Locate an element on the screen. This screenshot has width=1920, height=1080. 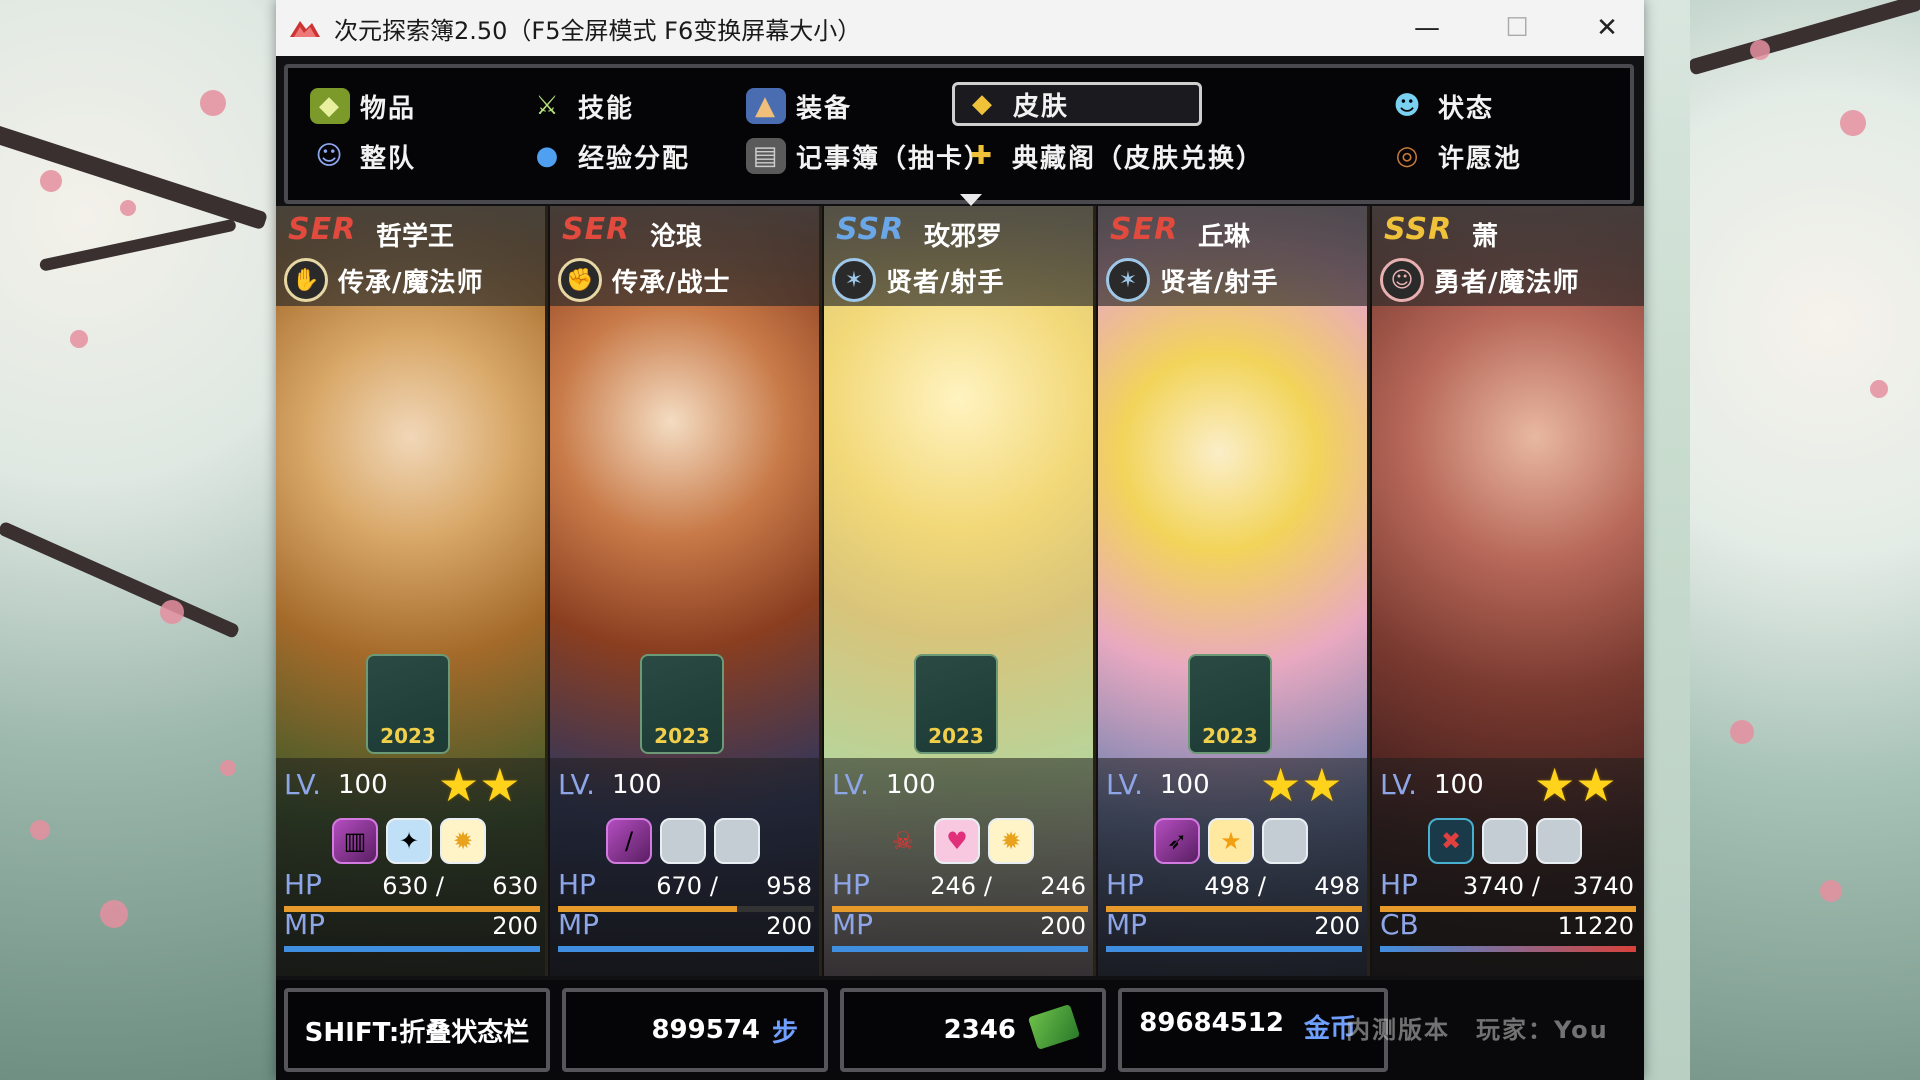
steps-value: 899574 is located at coordinates (705, 1030).